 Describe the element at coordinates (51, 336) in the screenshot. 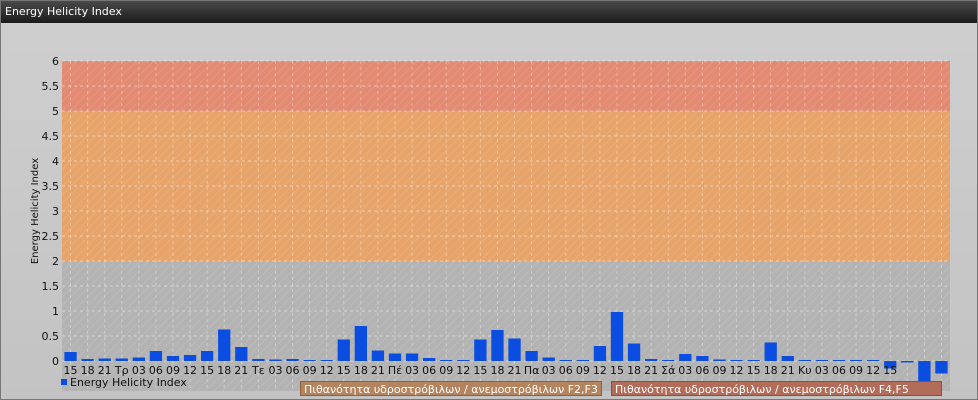

I see `y-tick-label: 0.5` at that location.